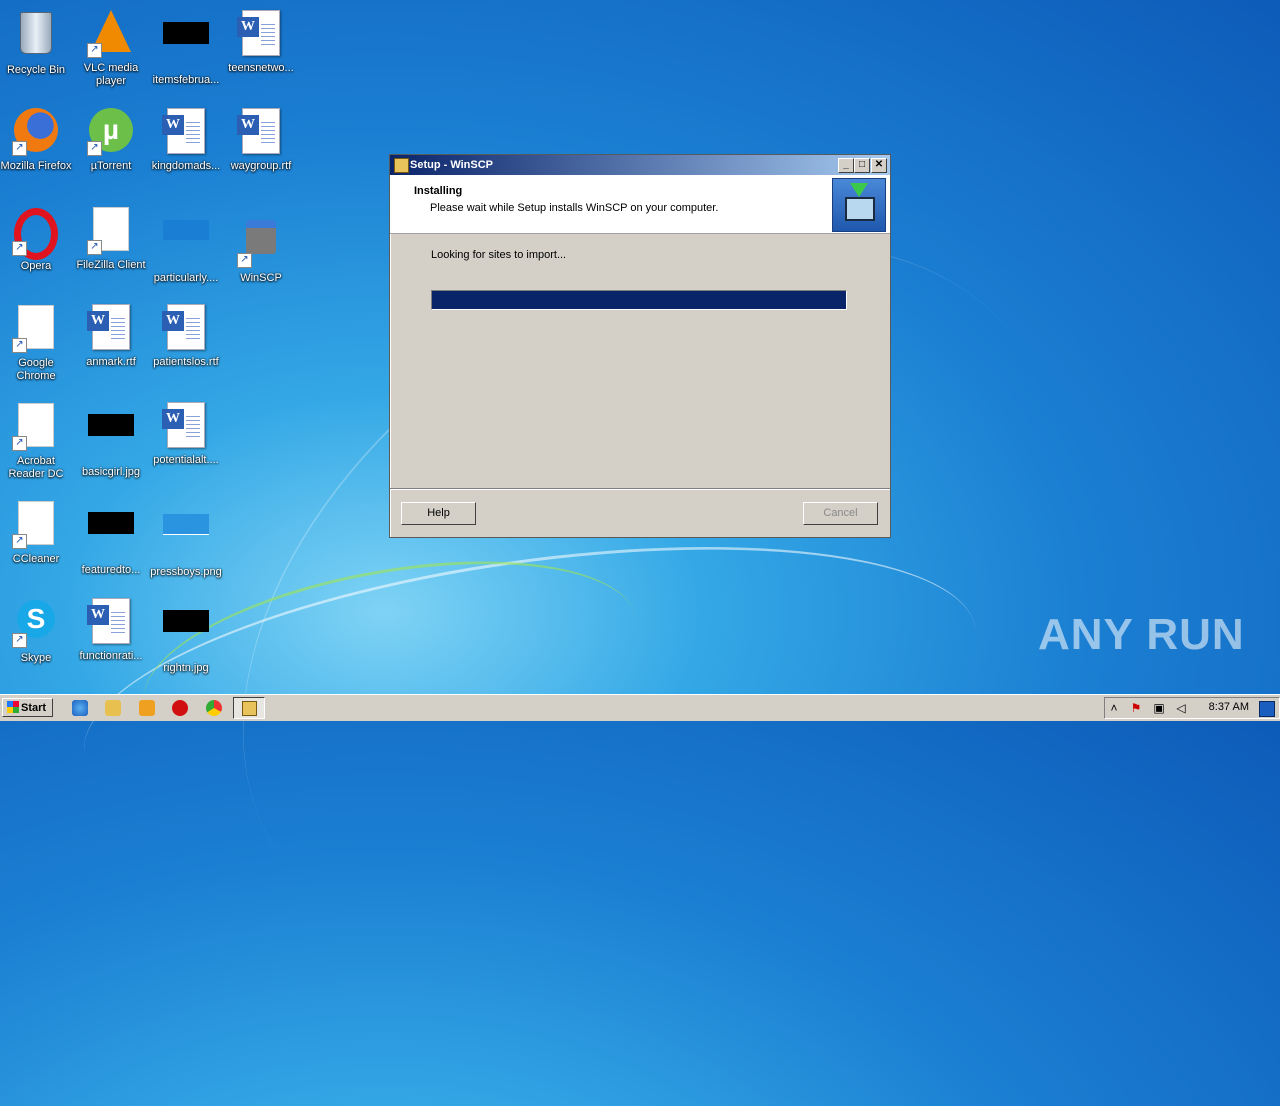  I want to click on volume-icon: ◁, so click(1181, 708).